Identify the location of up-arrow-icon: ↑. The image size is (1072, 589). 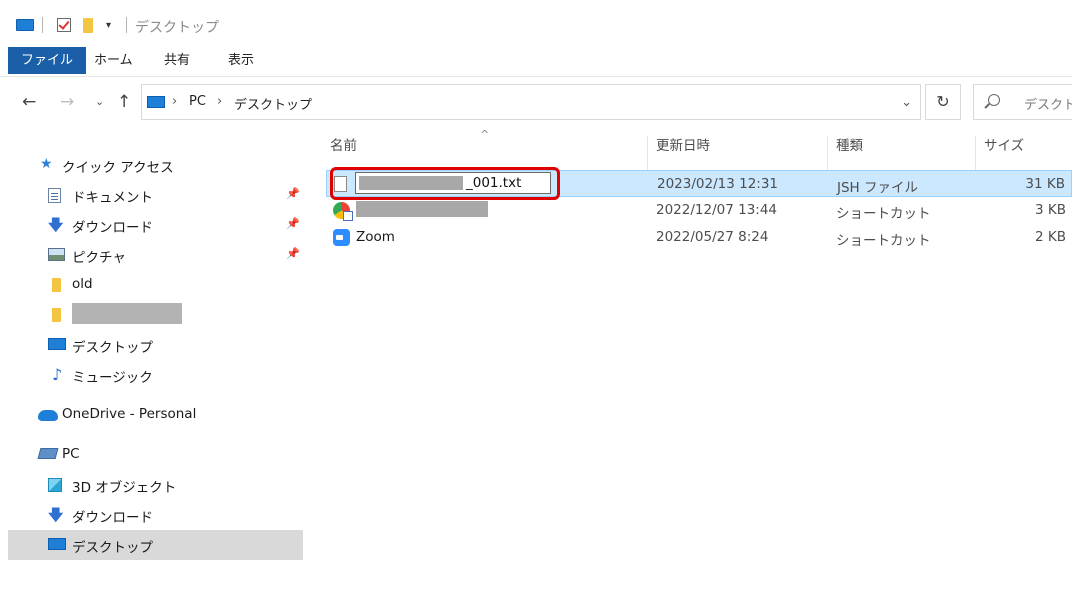
(124, 102).